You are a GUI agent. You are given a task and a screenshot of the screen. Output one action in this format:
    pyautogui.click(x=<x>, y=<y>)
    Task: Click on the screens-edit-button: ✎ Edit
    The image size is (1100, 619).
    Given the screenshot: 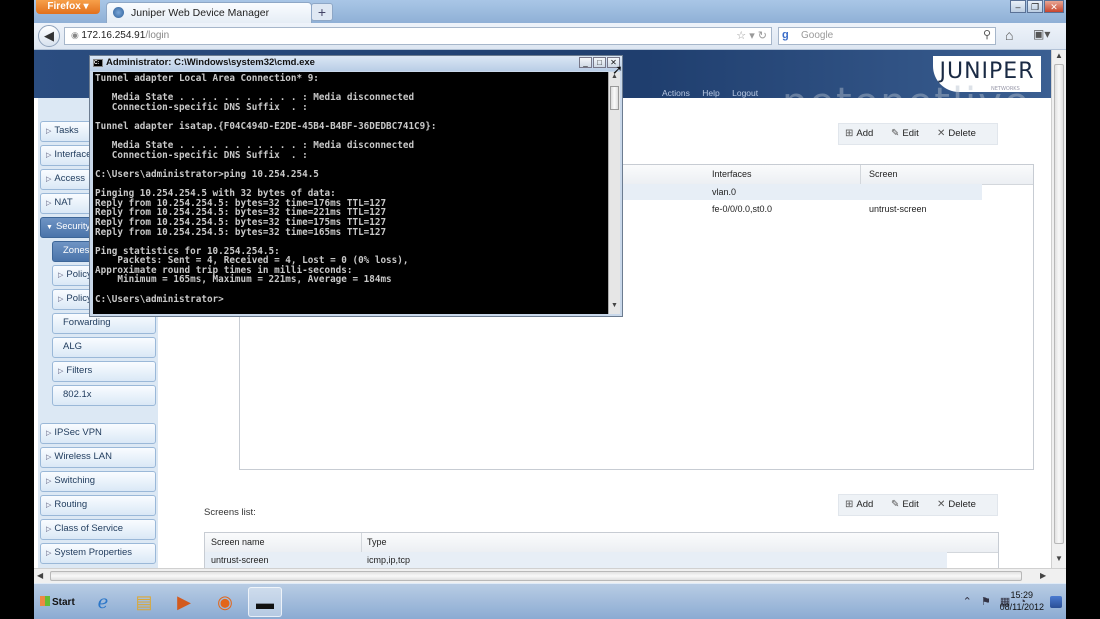 What is the action you would take?
    pyautogui.click(x=905, y=504)
    